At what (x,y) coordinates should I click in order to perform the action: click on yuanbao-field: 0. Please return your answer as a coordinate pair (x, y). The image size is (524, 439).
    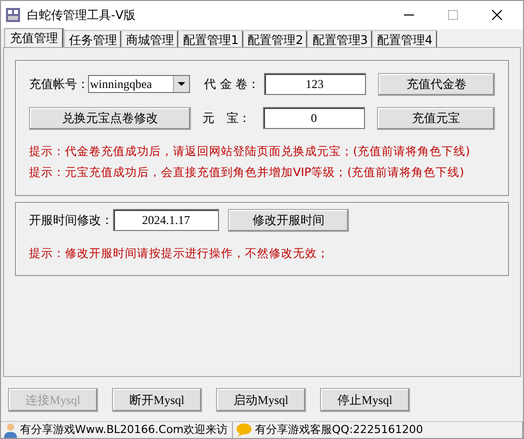
    Looking at the image, I should click on (313, 118).